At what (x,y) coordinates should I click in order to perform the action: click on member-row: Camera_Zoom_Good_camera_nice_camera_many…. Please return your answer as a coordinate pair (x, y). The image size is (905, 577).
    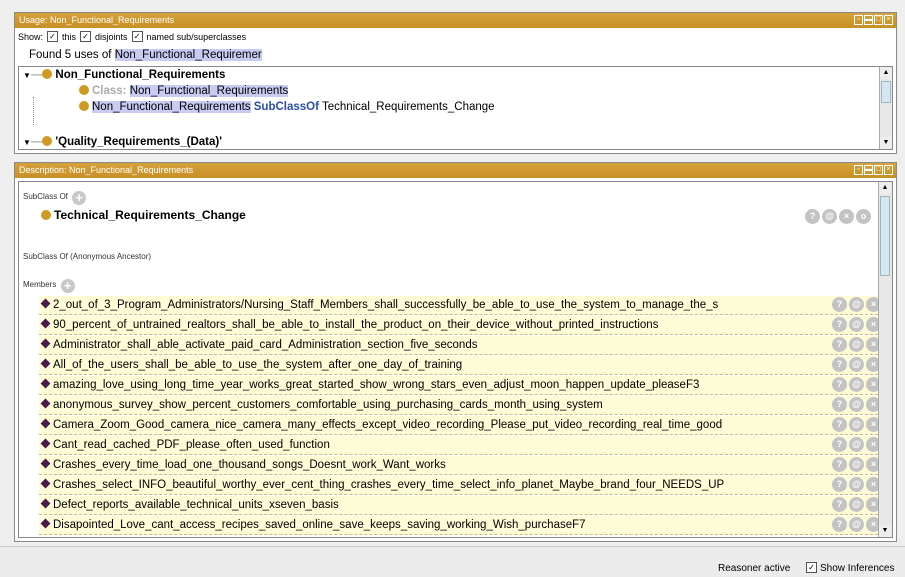
    Looking at the image, I should click on (461, 425).